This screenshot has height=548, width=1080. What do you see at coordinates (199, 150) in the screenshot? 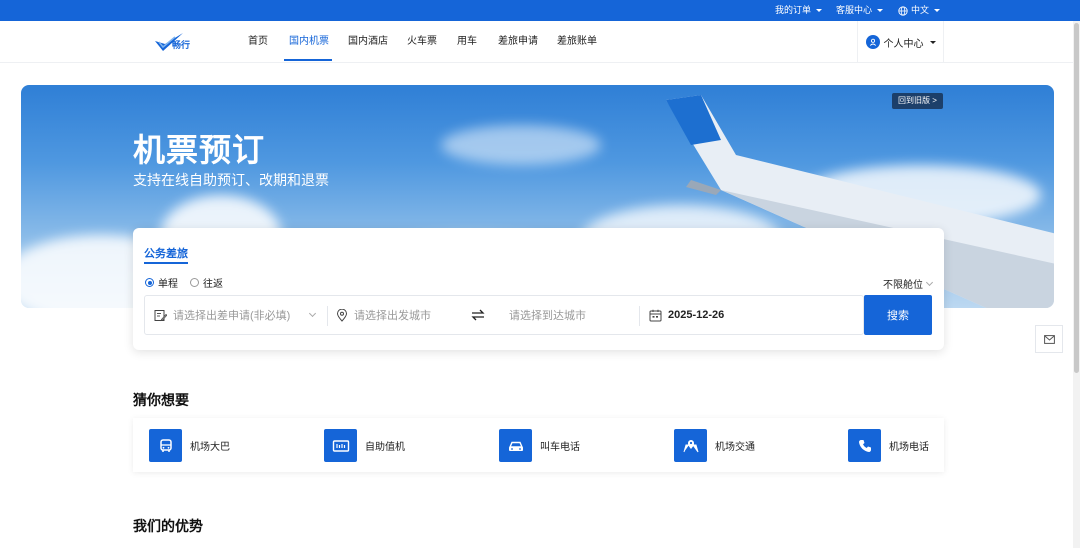
I see `hero-title: 机票预订` at bounding box center [199, 150].